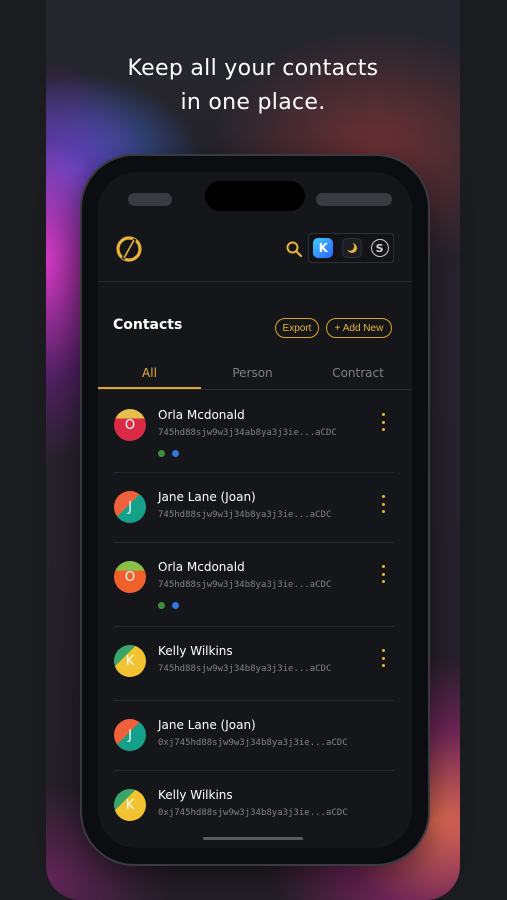 This screenshot has height=900, width=507. Describe the element at coordinates (247, 433) in the screenshot. I see `contact-address: 745hd88sjw9w3j34ab8ya3j3ie...aCDC` at that location.